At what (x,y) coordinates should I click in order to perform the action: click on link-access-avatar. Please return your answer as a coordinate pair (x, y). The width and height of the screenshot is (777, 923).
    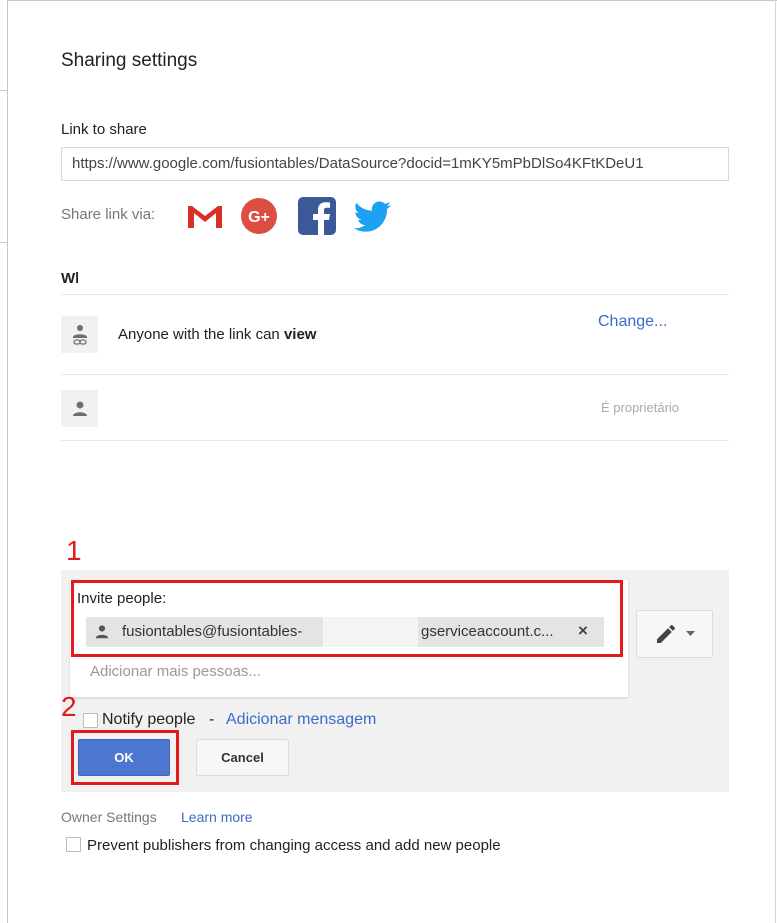
    Looking at the image, I should click on (79, 334).